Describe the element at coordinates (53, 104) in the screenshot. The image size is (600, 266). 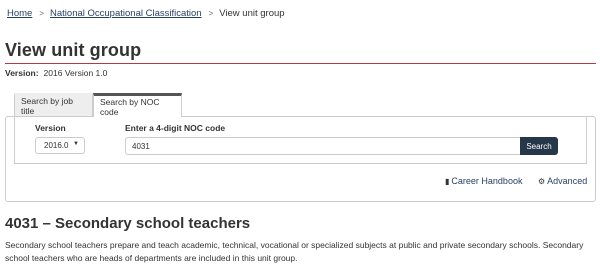
I see `tab-search-by-job-title: Search by job title` at that location.